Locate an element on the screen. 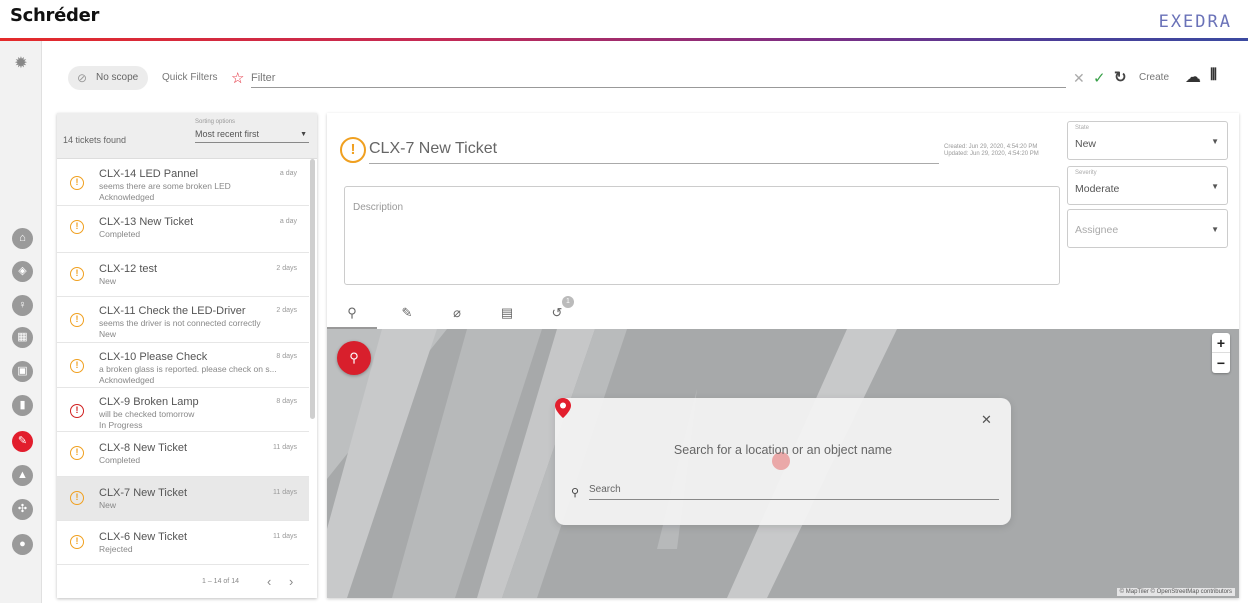 This screenshot has height=603, width=1248. state-value: New is located at coordinates (1086, 144).